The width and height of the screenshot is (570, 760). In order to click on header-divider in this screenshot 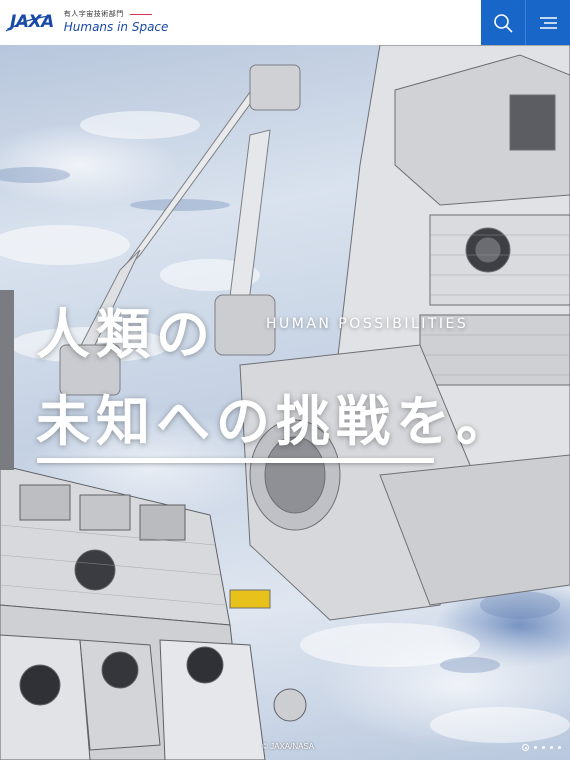, I will do `click(525, 22)`.